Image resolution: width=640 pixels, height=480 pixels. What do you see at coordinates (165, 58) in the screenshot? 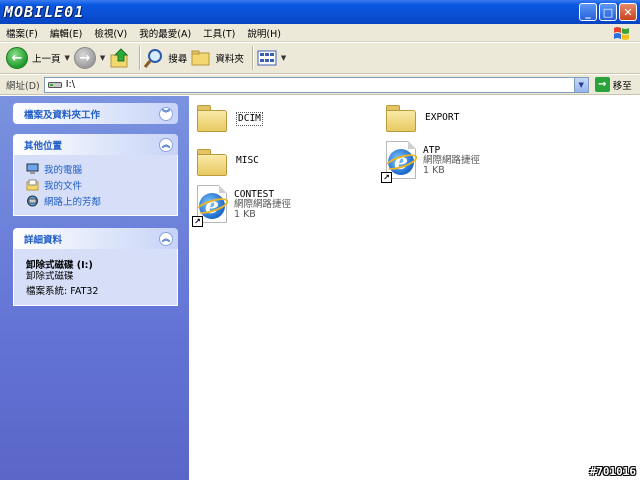
I see `search-button: 搜尋` at bounding box center [165, 58].